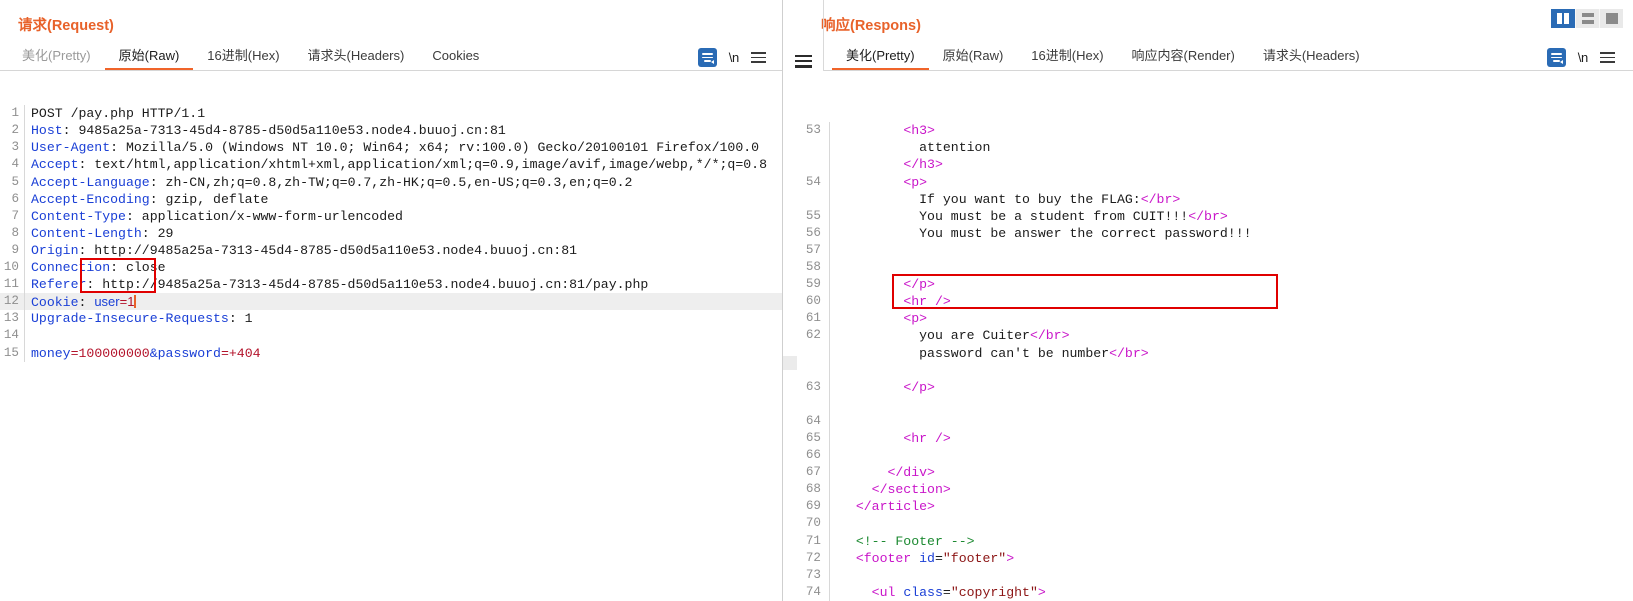 Image resolution: width=1633 pixels, height=601 pixels. What do you see at coordinates (15, 164) in the screenshot?
I see `line-number: 4` at bounding box center [15, 164].